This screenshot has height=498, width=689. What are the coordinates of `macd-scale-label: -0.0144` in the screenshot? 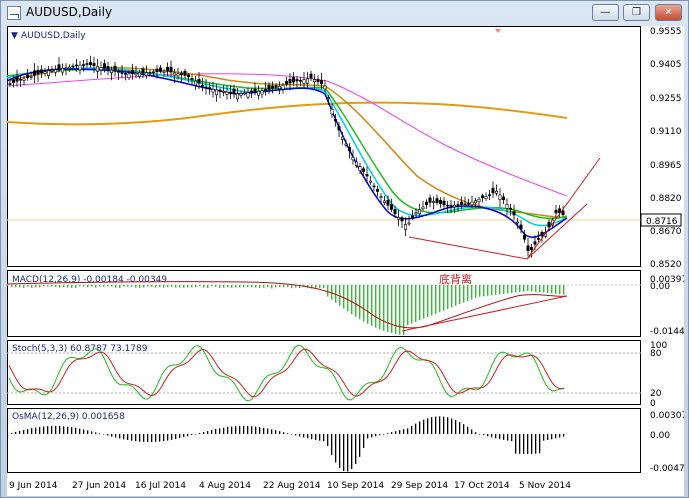 It's located at (667, 332).